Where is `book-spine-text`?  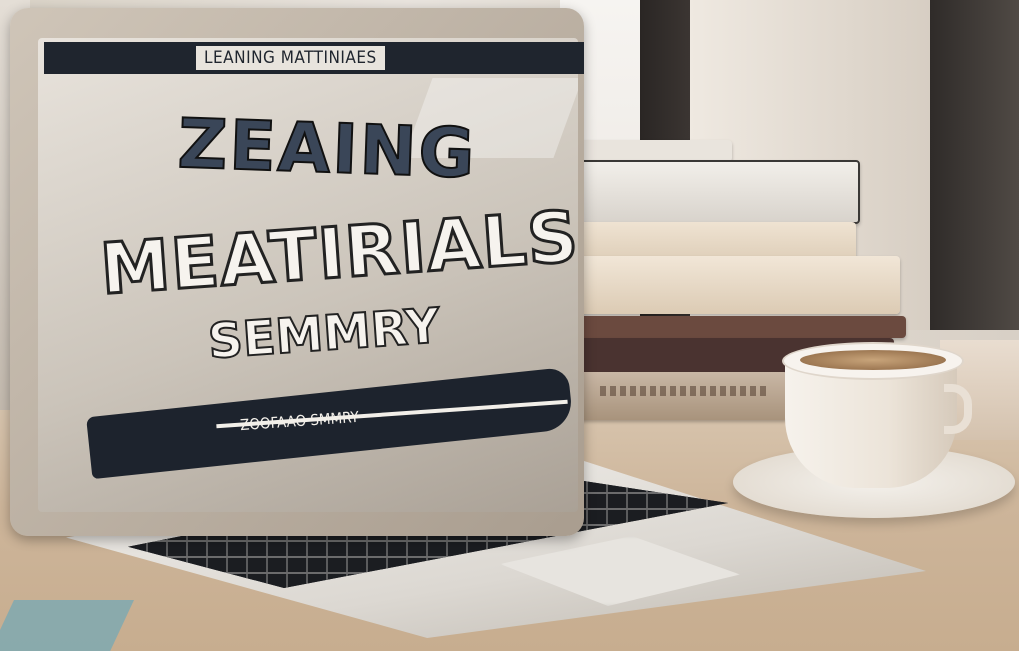
book-spine-text is located at coordinates (685, 391).